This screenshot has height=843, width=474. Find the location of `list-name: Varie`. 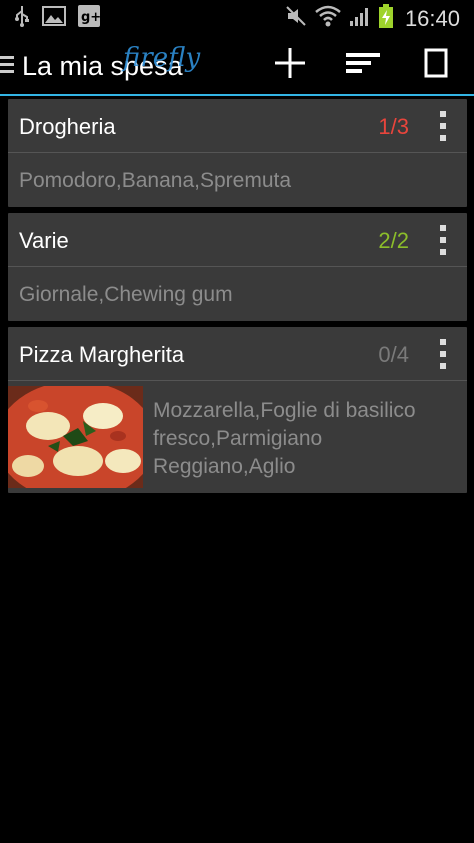

list-name: Varie is located at coordinates (44, 240).